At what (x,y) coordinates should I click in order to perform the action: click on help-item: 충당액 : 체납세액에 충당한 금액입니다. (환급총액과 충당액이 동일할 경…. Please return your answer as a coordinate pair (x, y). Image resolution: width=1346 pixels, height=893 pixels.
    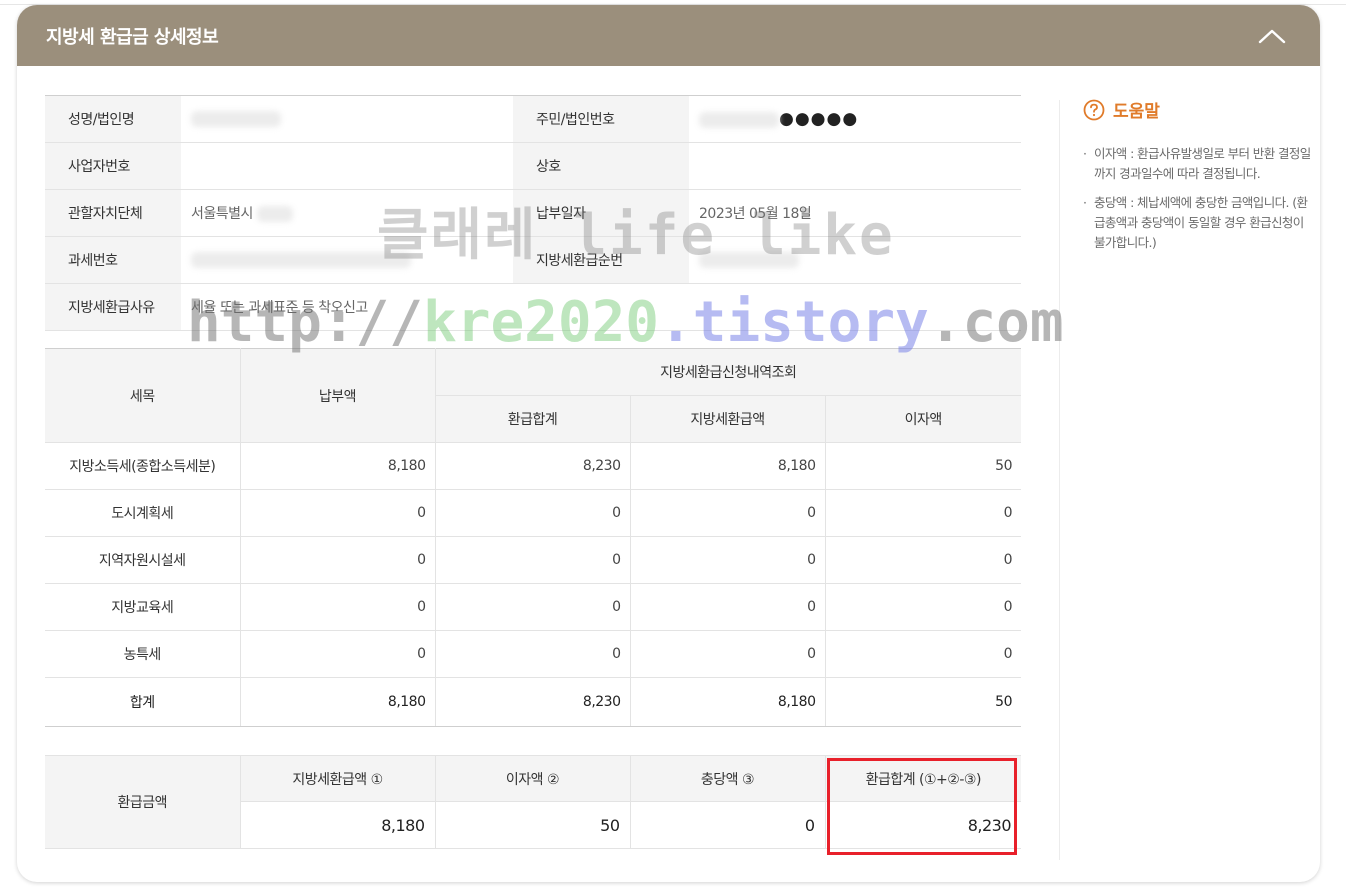
    Looking at the image, I should click on (1199, 223).